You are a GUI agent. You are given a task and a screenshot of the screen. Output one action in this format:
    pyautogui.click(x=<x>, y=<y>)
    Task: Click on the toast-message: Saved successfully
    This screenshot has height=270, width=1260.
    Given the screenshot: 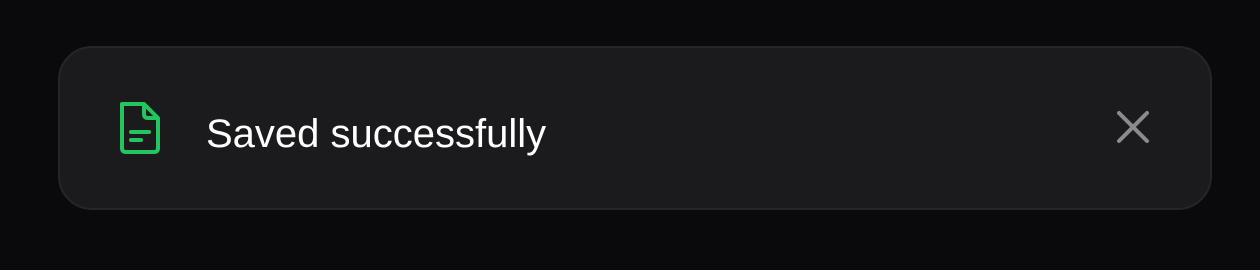 What is the action you would take?
    pyautogui.click(x=376, y=134)
    